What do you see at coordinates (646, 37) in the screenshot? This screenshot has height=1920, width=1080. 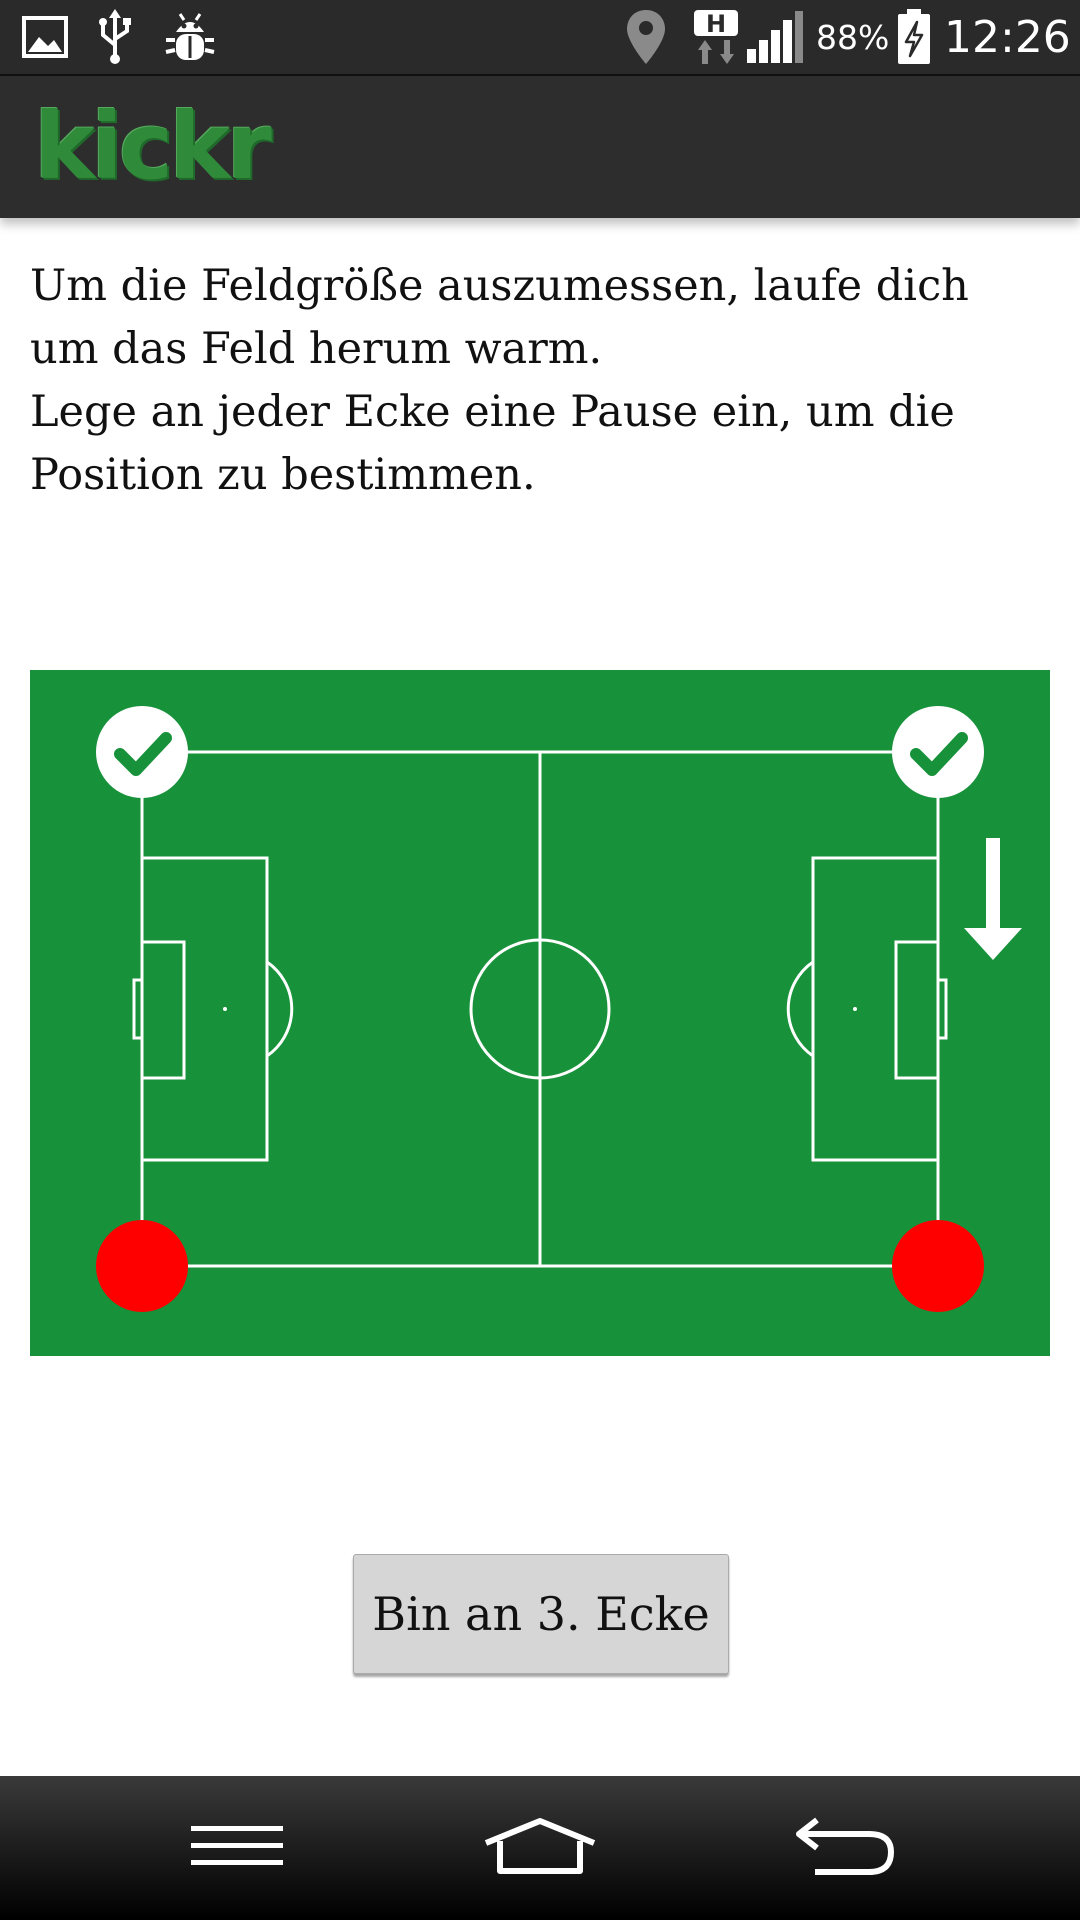 I see `location-icon` at bounding box center [646, 37].